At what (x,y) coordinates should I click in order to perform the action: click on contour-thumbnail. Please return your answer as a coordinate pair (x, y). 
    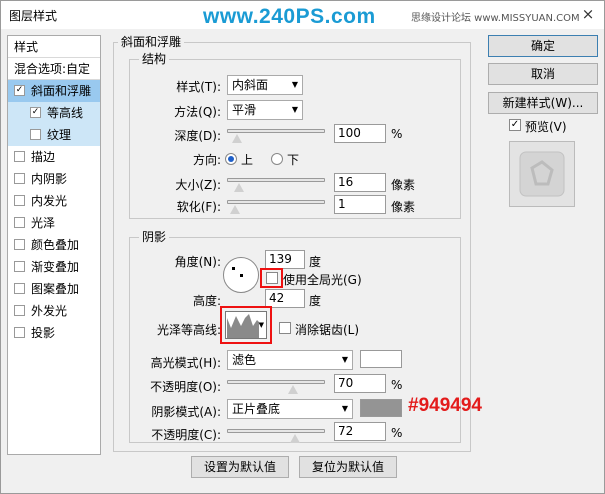
    Looking at the image, I should click on (243, 326).